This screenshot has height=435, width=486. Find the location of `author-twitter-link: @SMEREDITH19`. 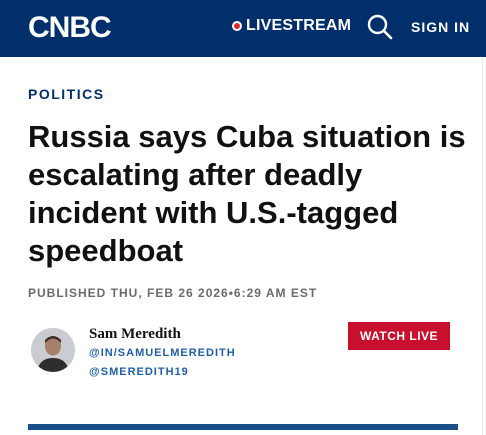

author-twitter-link: @SMEREDITH19 is located at coordinates (139, 372).